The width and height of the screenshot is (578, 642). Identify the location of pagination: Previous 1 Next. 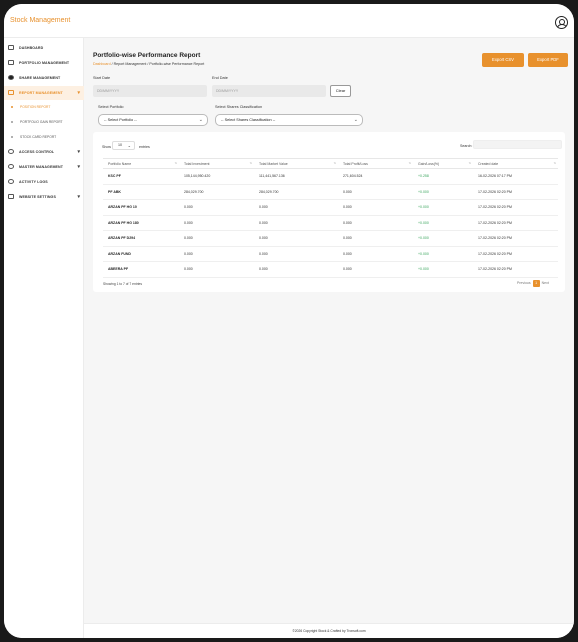
(533, 283).